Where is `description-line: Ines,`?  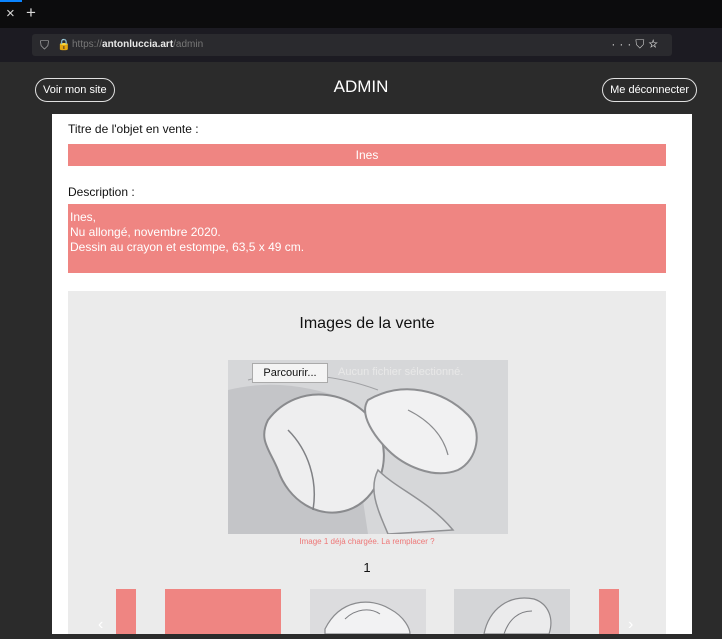 description-line: Ines, is located at coordinates (83, 217).